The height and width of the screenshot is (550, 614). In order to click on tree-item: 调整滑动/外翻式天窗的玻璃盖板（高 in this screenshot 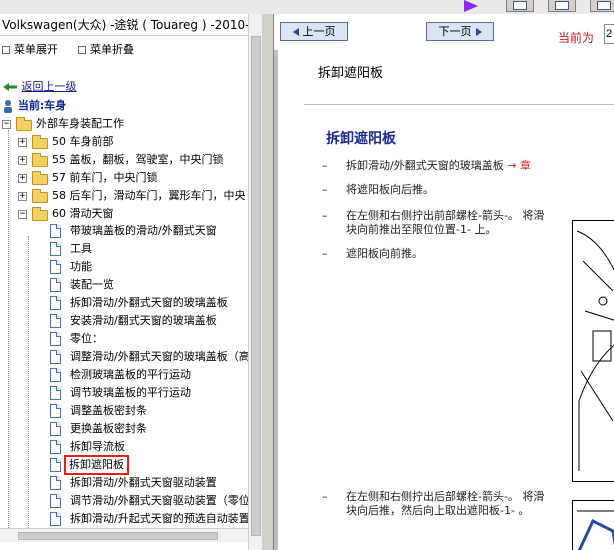, I will do `click(160, 357)`.